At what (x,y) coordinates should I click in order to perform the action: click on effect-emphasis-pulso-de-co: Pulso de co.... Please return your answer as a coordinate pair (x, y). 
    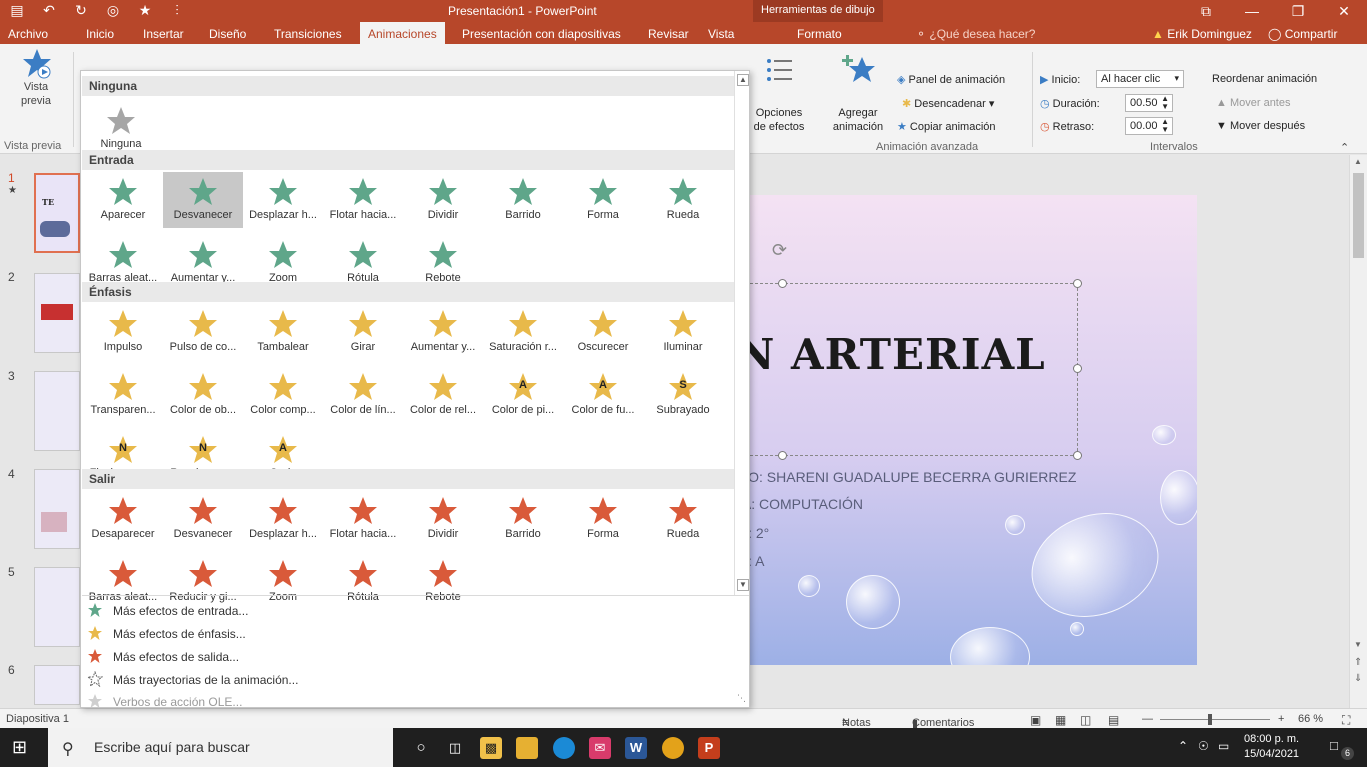
    Looking at the image, I should click on (203, 332).